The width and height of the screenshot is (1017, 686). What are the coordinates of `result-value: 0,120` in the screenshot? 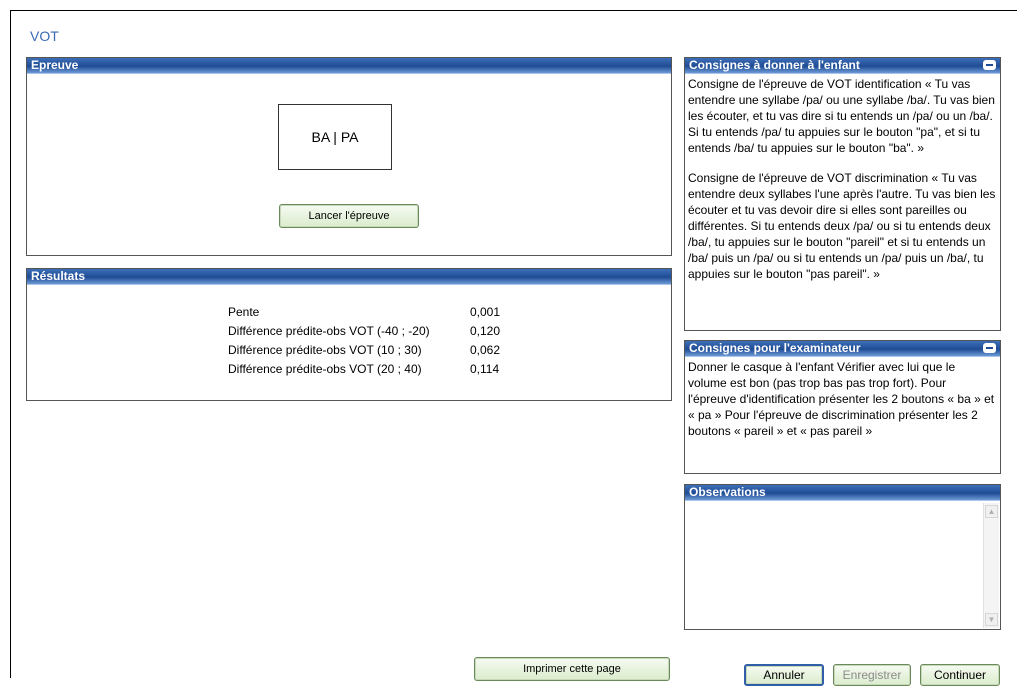 It's located at (485, 331).